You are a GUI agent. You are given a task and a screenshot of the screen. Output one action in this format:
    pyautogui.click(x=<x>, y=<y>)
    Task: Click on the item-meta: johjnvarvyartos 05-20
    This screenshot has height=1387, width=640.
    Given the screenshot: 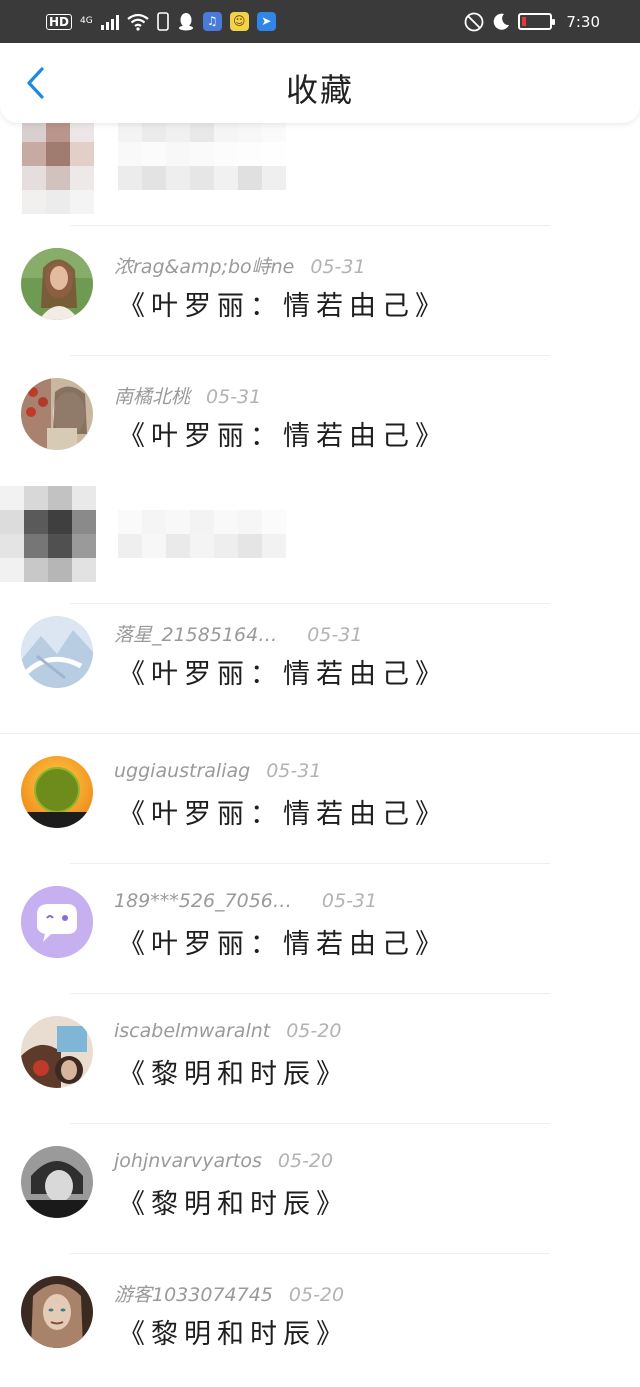 What is the action you would take?
    pyautogui.click(x=223, y=1161)
    